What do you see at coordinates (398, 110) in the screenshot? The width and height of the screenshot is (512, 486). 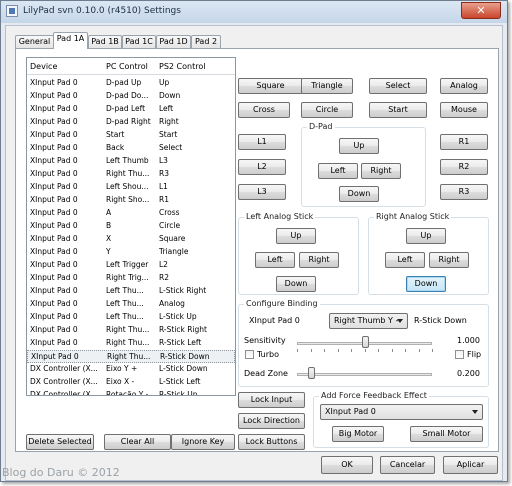 I see `start-button: Start` at bounding box center [398, 110].